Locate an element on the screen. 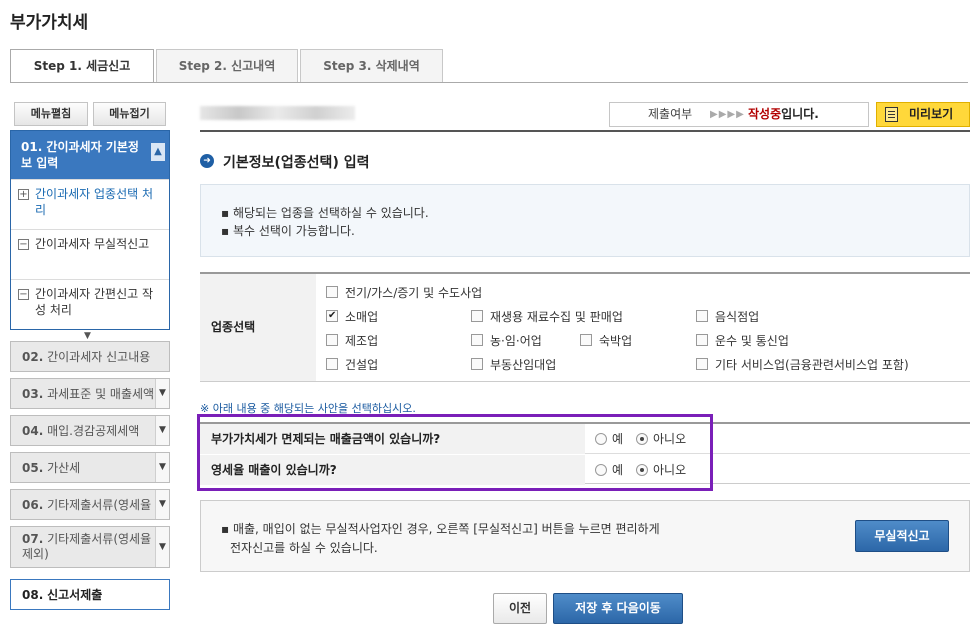 The image size is (980, 636). status-label: 제출여부 is located at coordinates (670, 114).